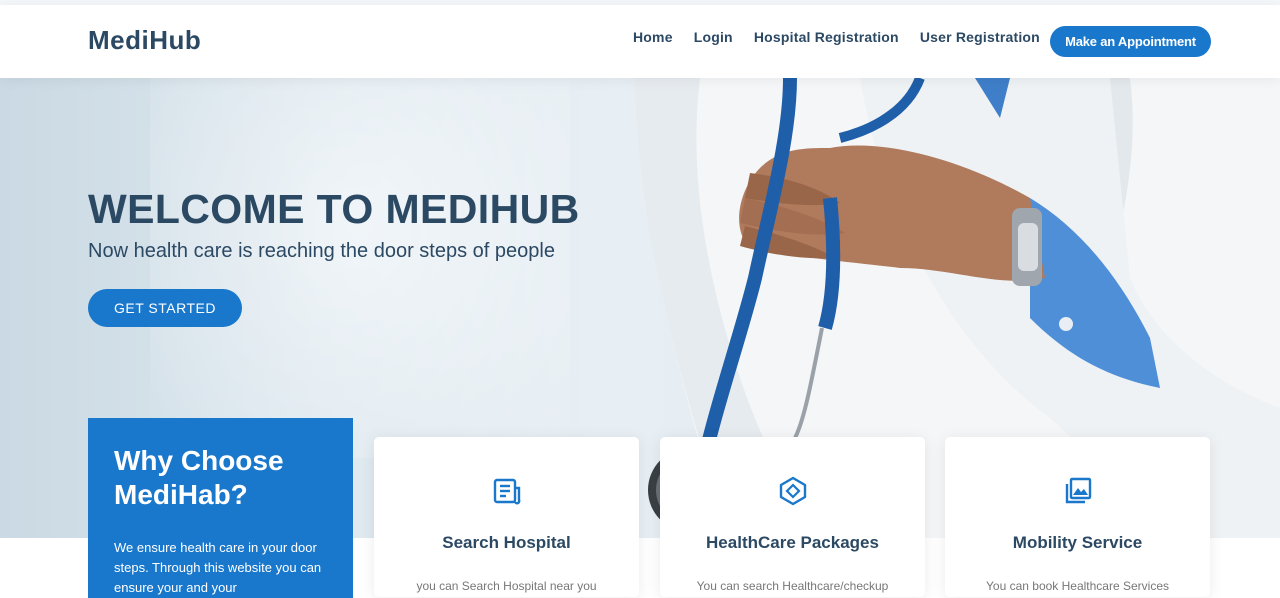  What do you see at coordinates (506, 586) in the screenshot?
I see `card-text: you can Search Hospital near you` at bounding box center [506, 586].